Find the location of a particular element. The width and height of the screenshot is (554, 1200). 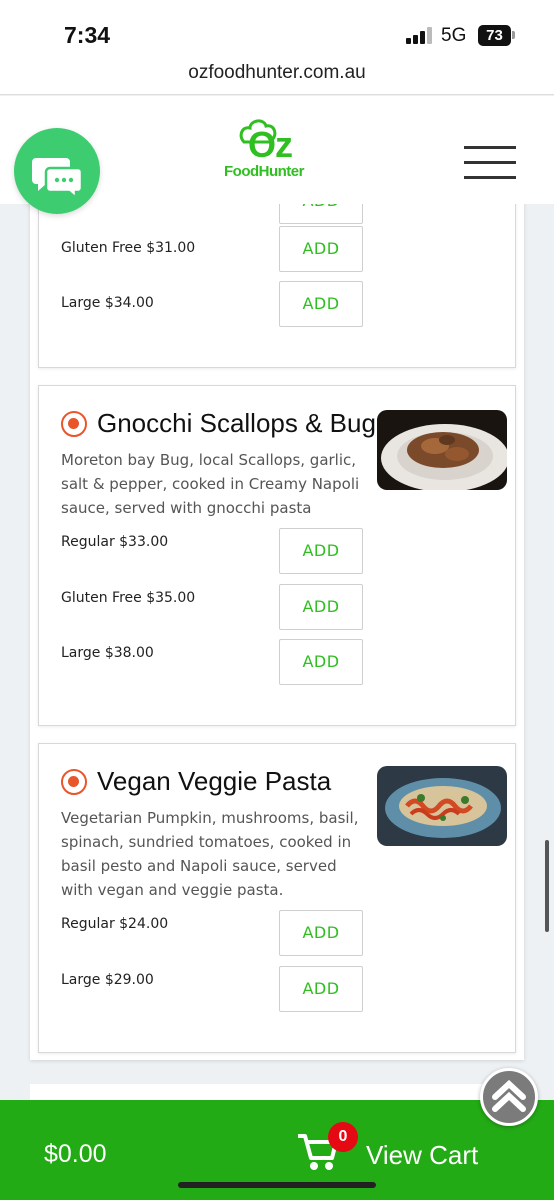

price-option: Large $29.00 is located at coordinates (107, 980).